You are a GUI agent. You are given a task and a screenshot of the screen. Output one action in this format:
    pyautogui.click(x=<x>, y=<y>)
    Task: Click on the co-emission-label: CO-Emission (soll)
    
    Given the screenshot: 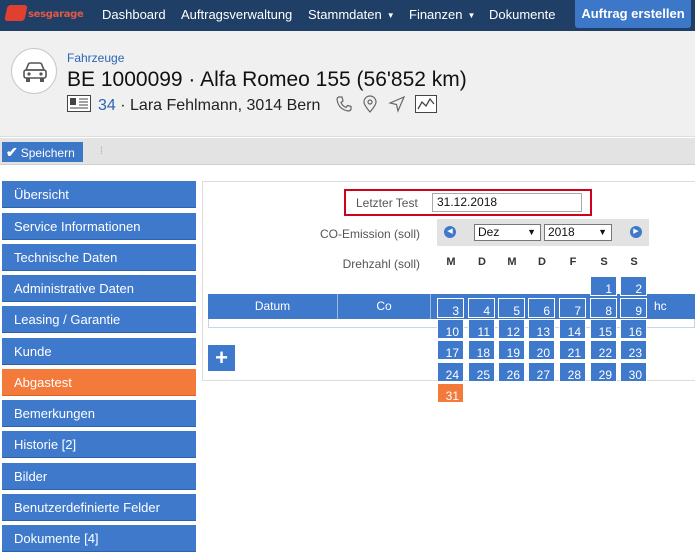 What is the action you would take?
    pyautogui.click(x=369, y=234)
    